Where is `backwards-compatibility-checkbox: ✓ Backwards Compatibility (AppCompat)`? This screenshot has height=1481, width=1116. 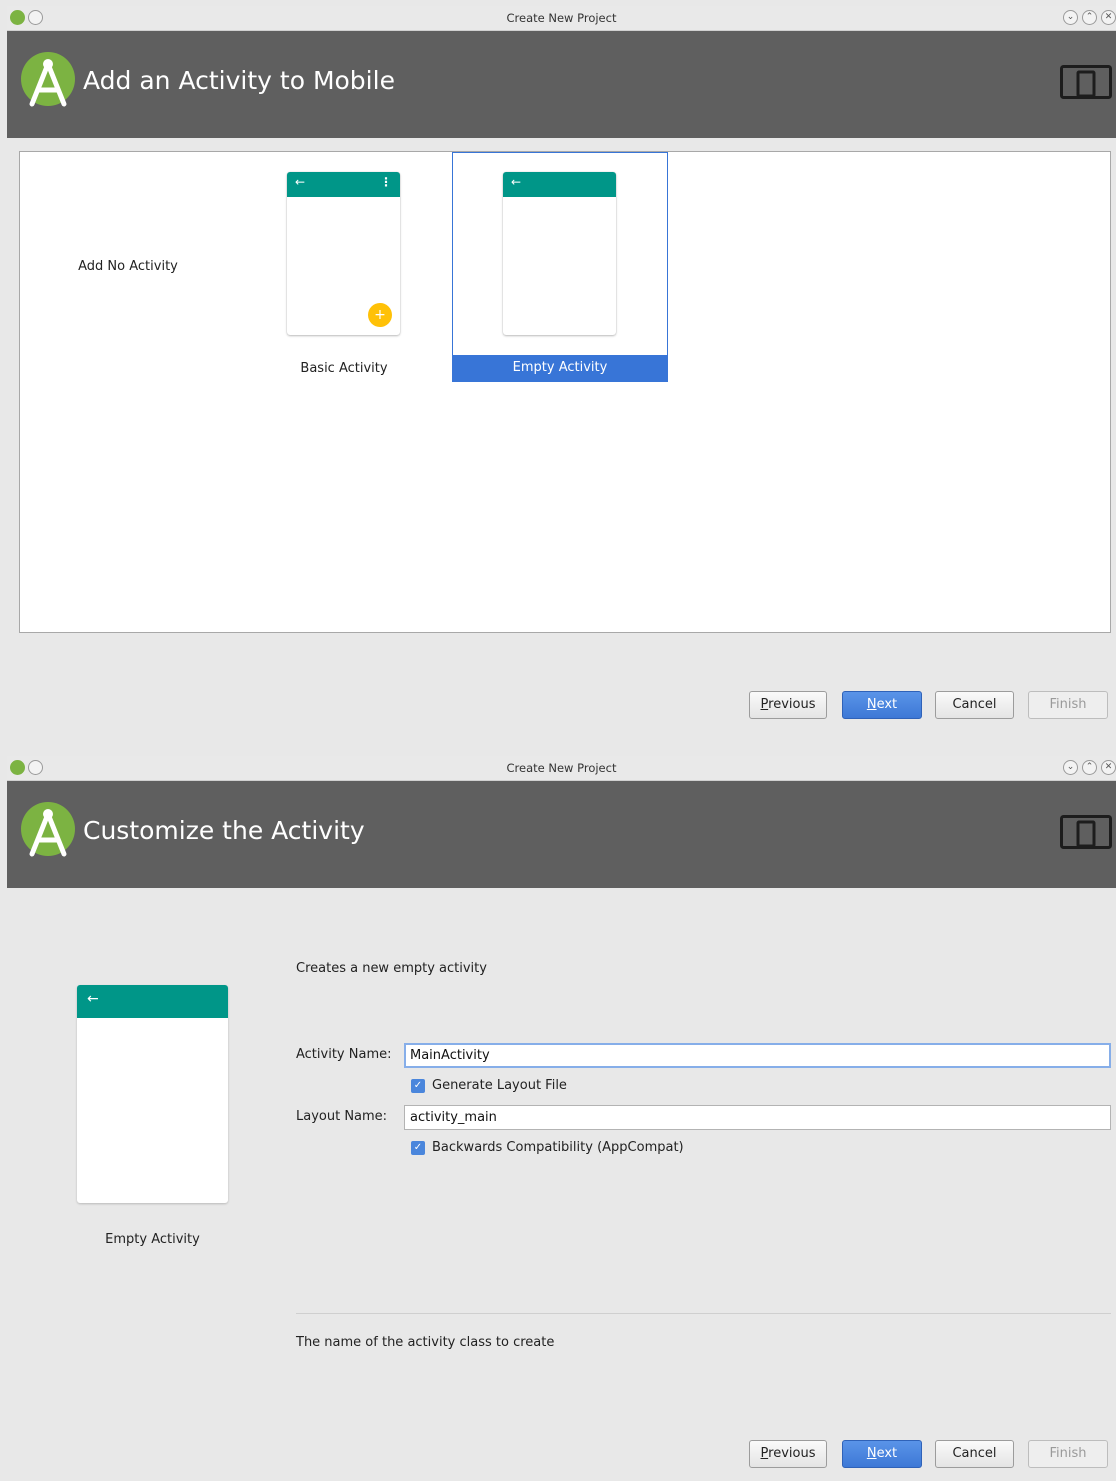
backwards-compatibility-checkbox: ✓ Backwards Compatibility (AppCompat) is located at coordinates (547, 1147).